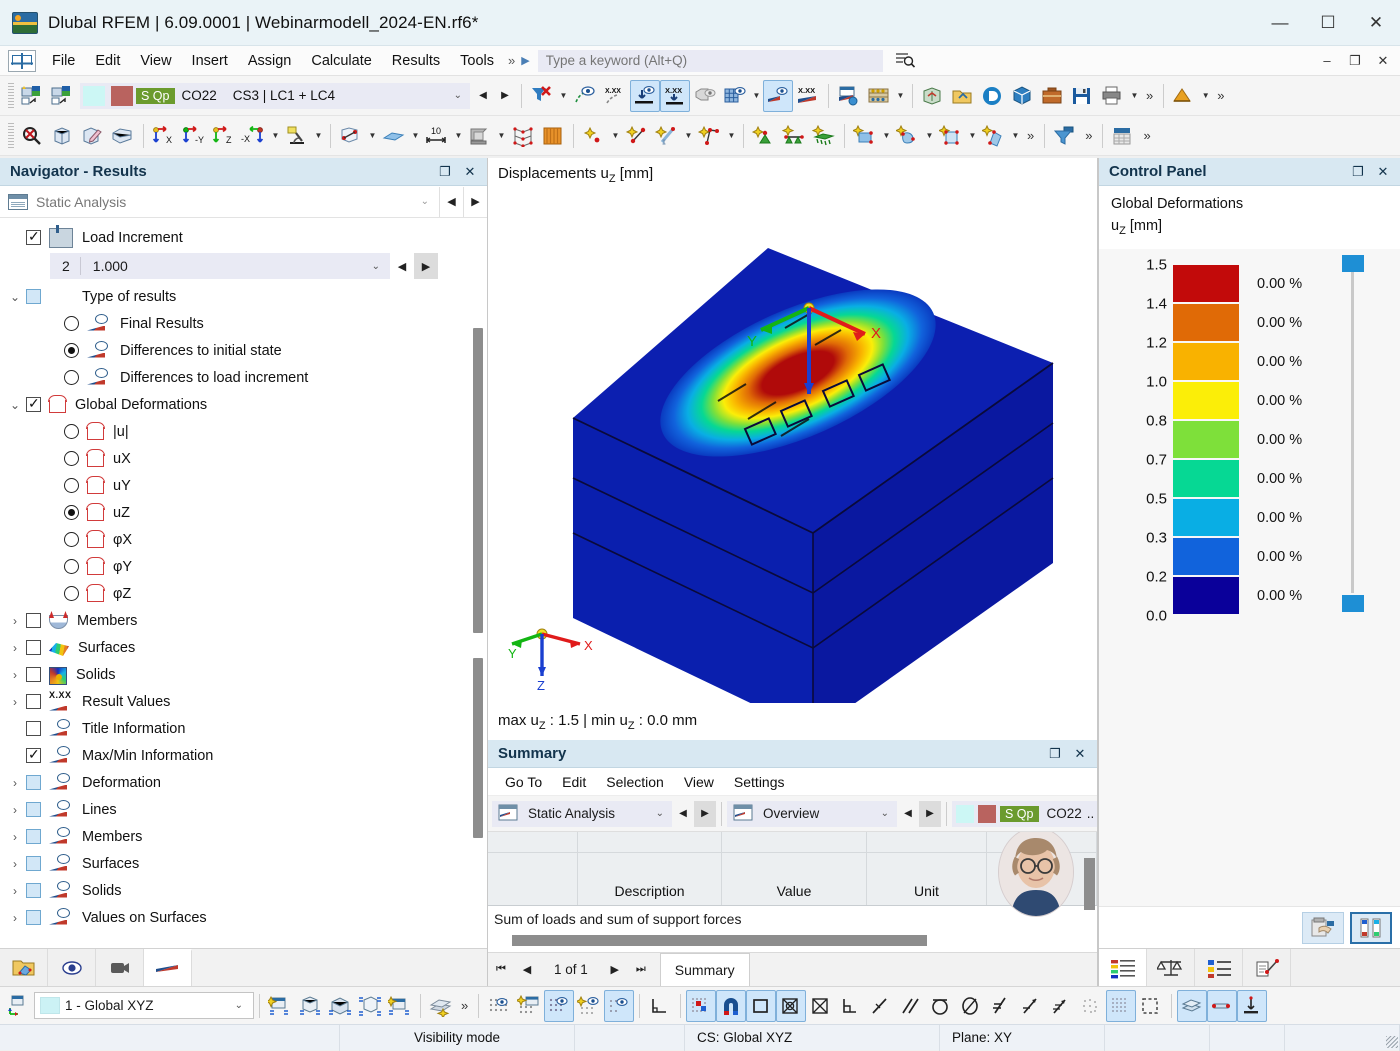 This screenshot has height=1051, width=1400. I want to click on tree-row-x: φX, so click(243, 539).